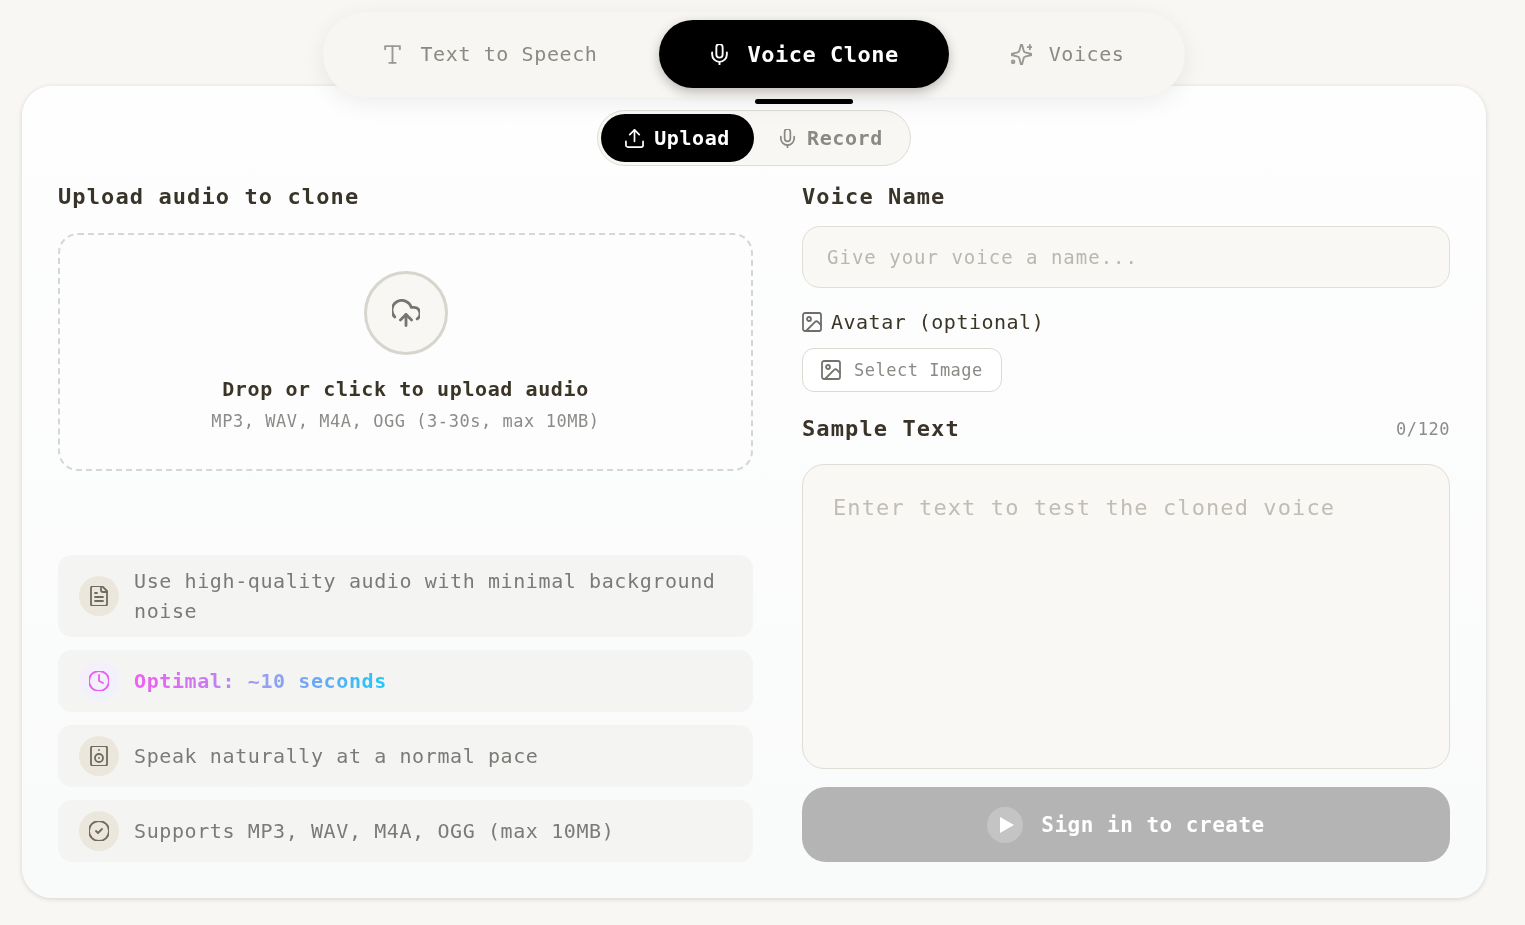 This screenshot has height=925, width=1525. What do you see at coordinates (1126, 616) in the screenshot?
I see `sample-text-input: Enter text to test the cloned voice` at bounding box center [1126, 616].